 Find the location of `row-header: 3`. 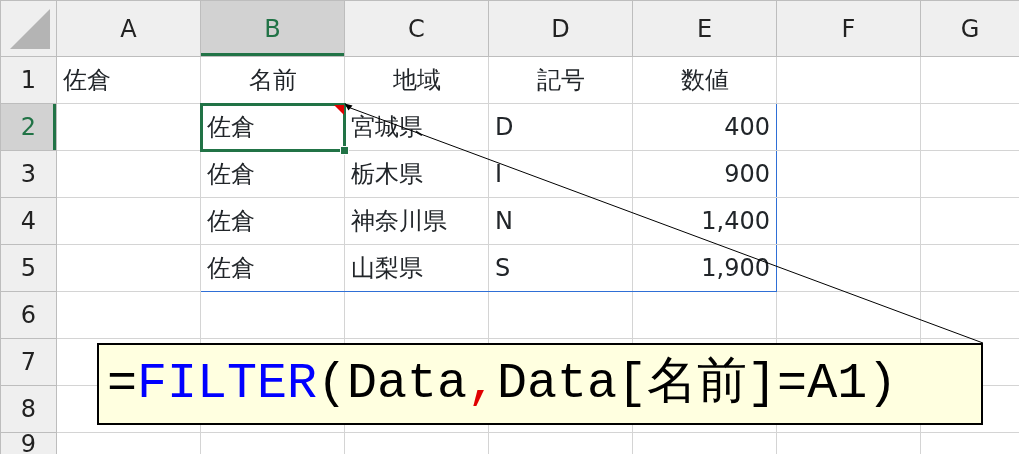

row-header: 3 is located at coordinates (28, 174).